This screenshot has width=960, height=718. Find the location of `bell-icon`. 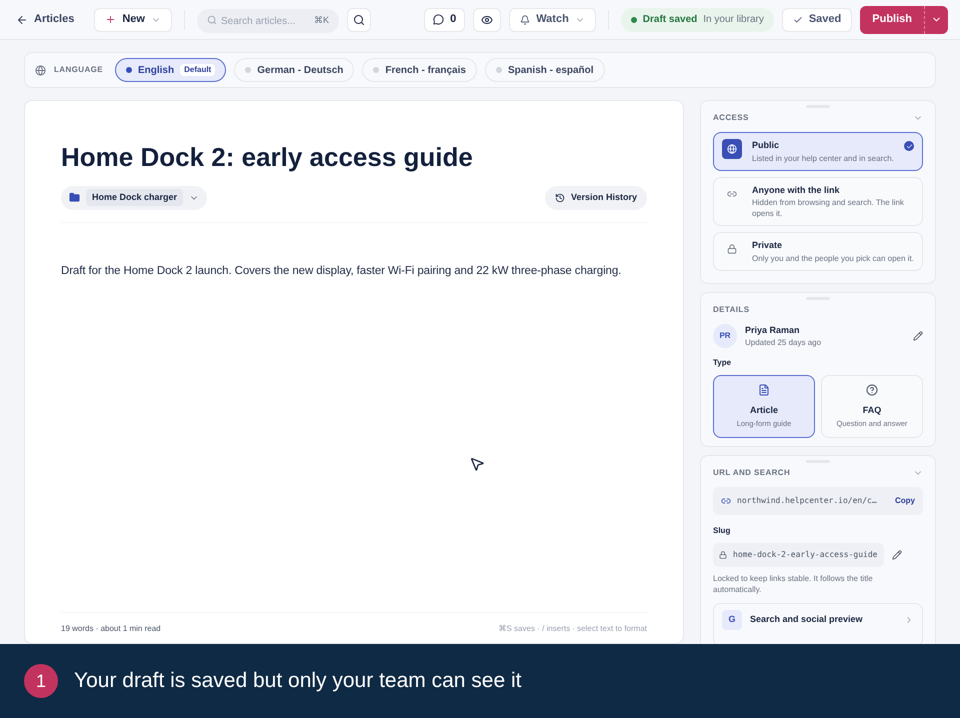

bell-icon is located at coordinates (525, 19).